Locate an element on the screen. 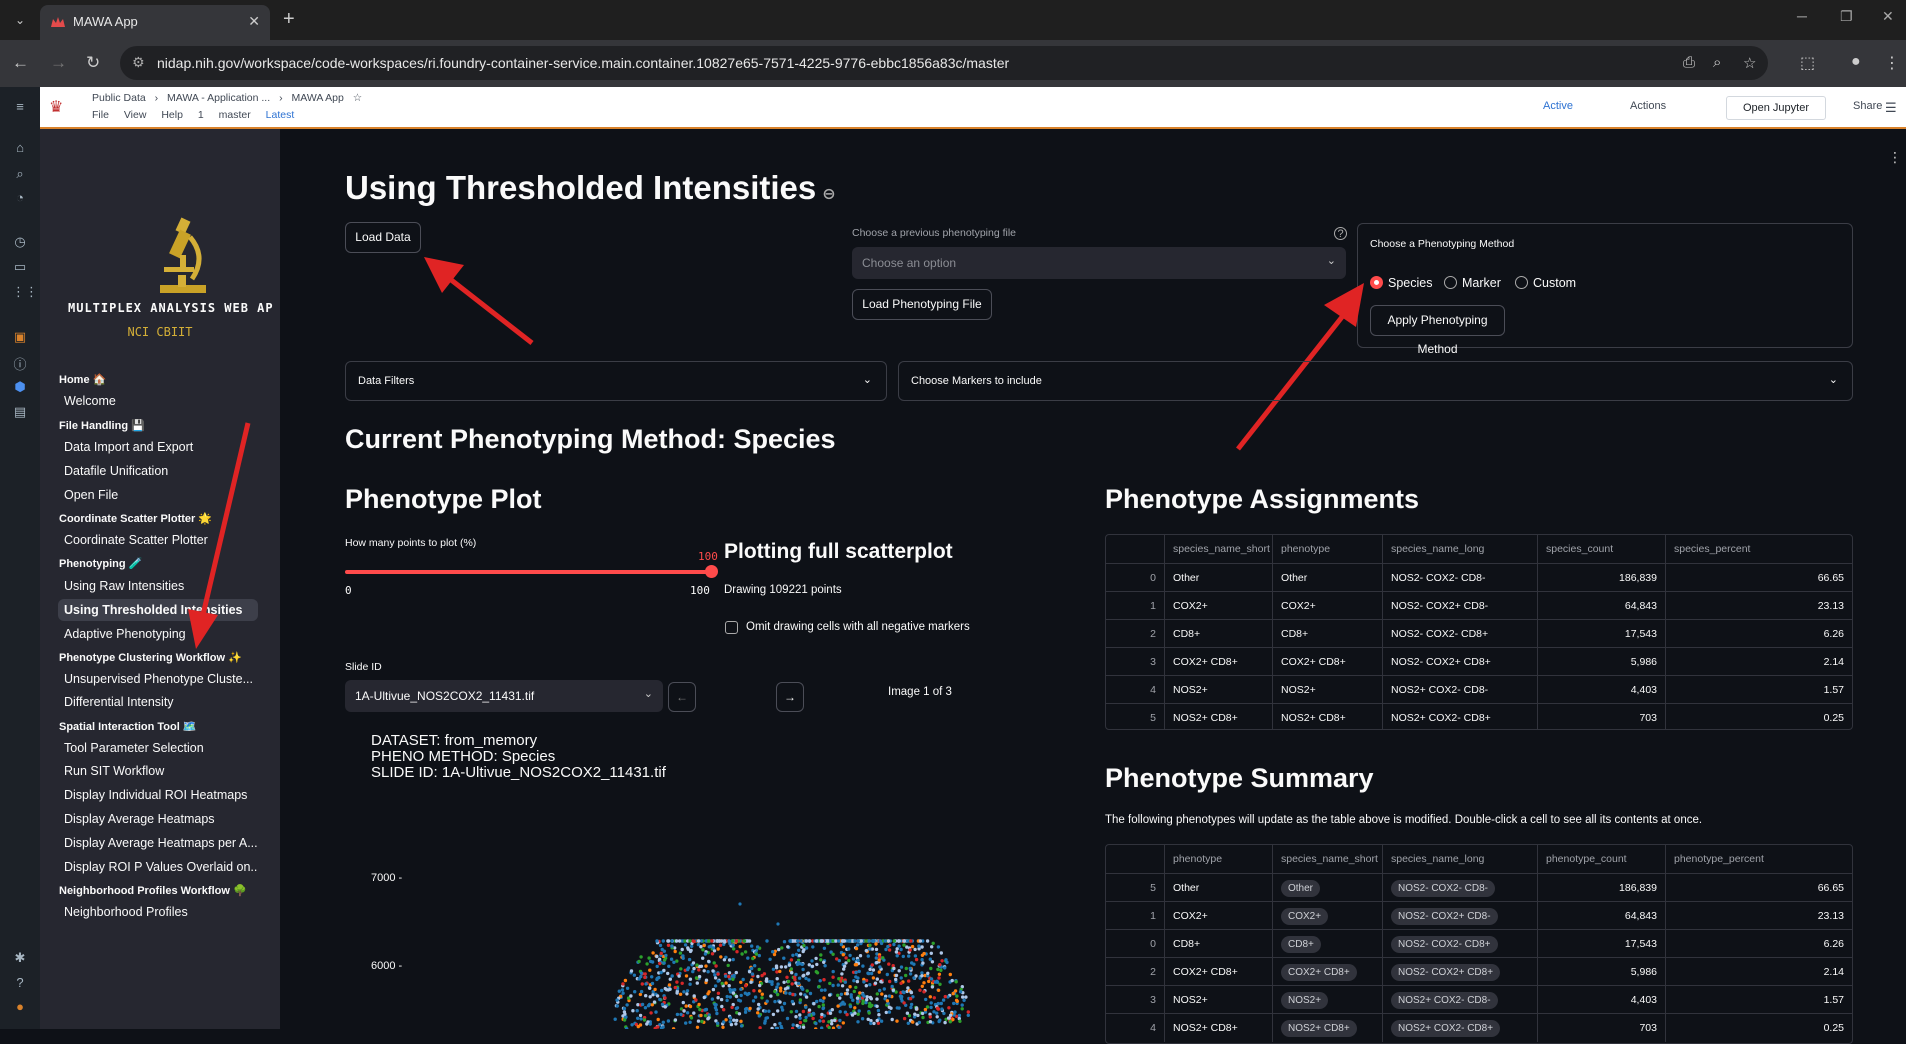 Image resolution: width=1906 pixels, height=1044 pixels. branch-selector: master is located at coordinates (235, 115).